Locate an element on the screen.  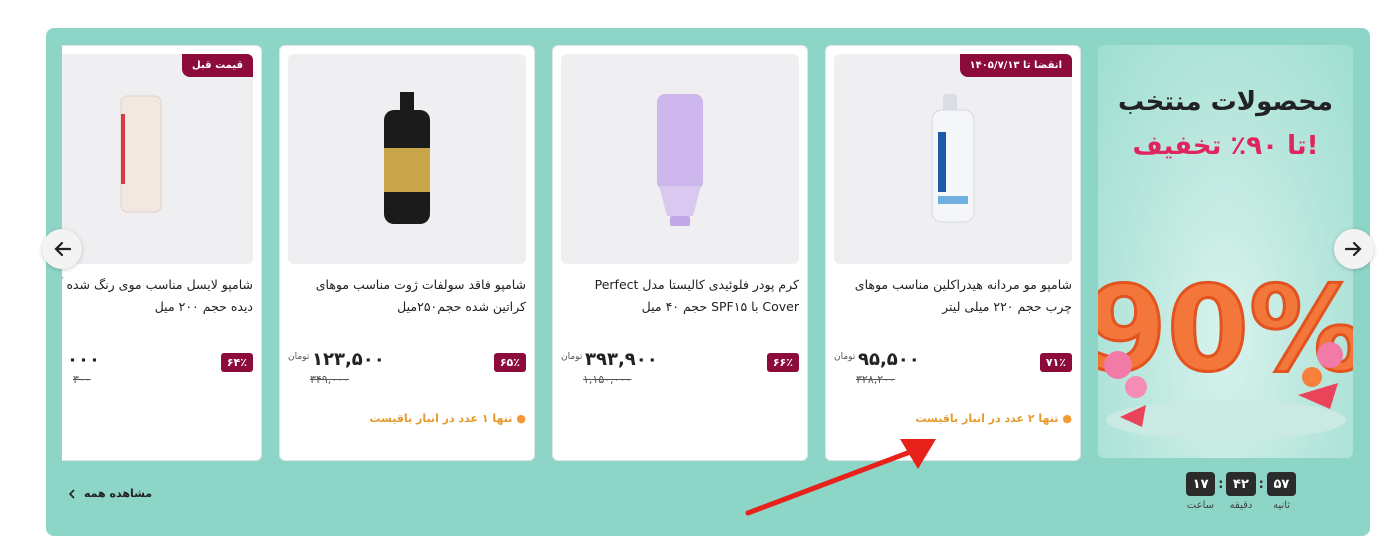
carousel-next-button is located at coordinates (1354, 249).